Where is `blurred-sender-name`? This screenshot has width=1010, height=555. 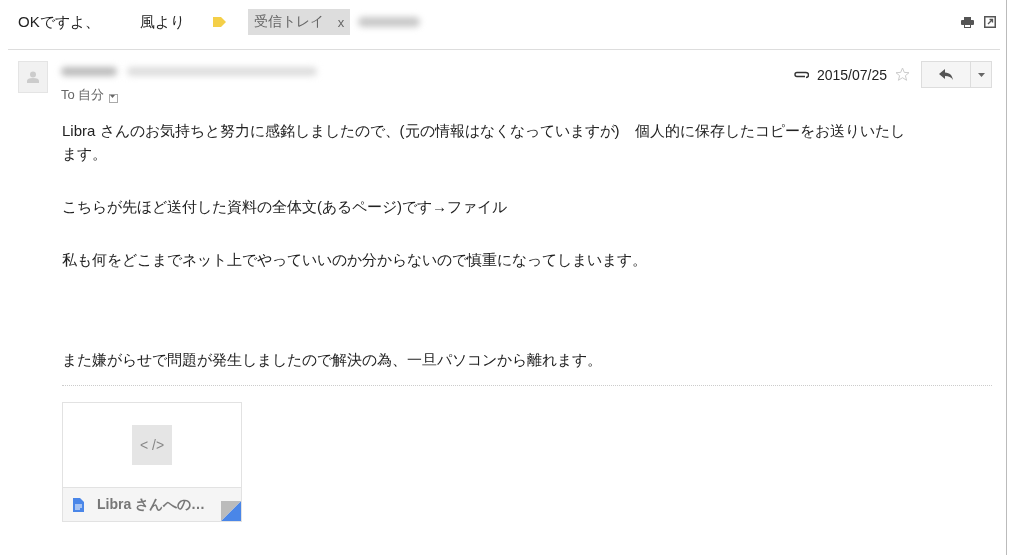 blurred-sender-name is located at coordinates (89, 71).